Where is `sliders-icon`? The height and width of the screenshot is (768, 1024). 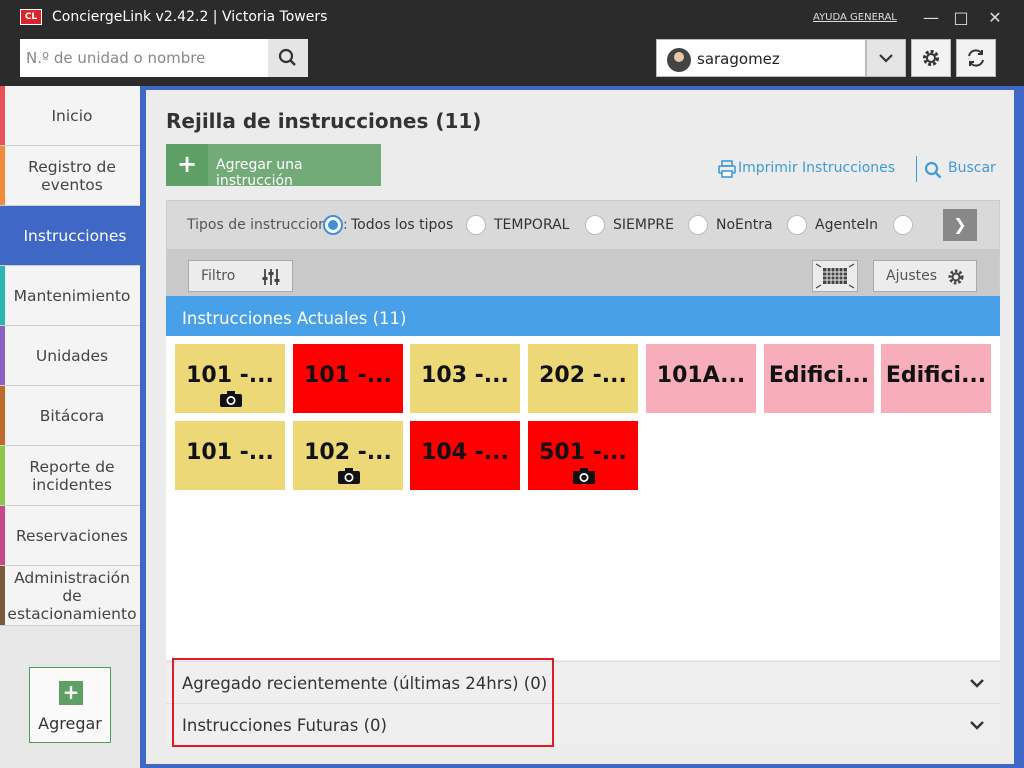 sliders-icon is located at coordinates (271, 277).